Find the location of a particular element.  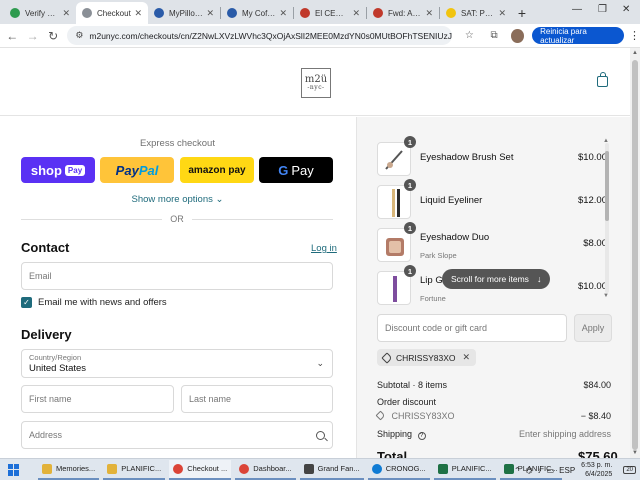

tab-checkout: Checkout ✕ is located at coordinates (112, 13).